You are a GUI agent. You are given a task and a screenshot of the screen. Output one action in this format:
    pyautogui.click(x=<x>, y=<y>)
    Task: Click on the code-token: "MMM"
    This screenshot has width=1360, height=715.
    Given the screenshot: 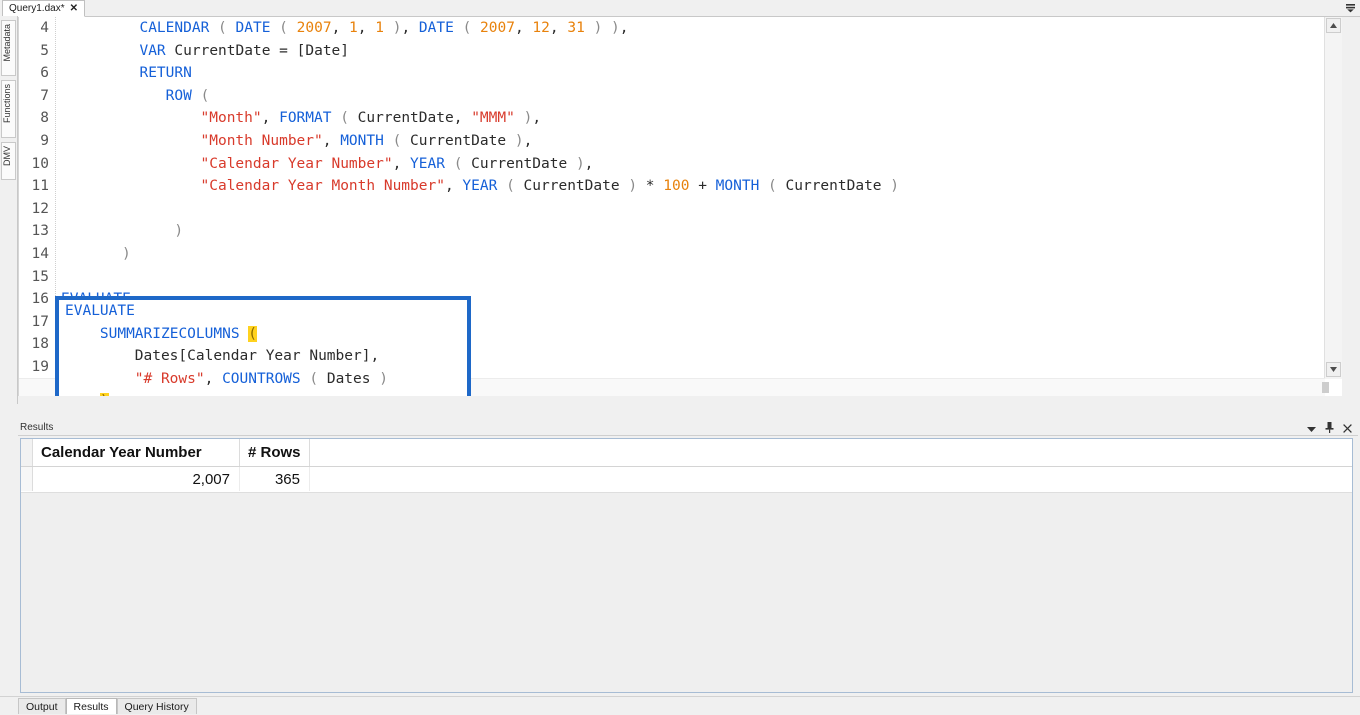 What is the action you would take?
    pyautogui.click(x=493, y=118)
    